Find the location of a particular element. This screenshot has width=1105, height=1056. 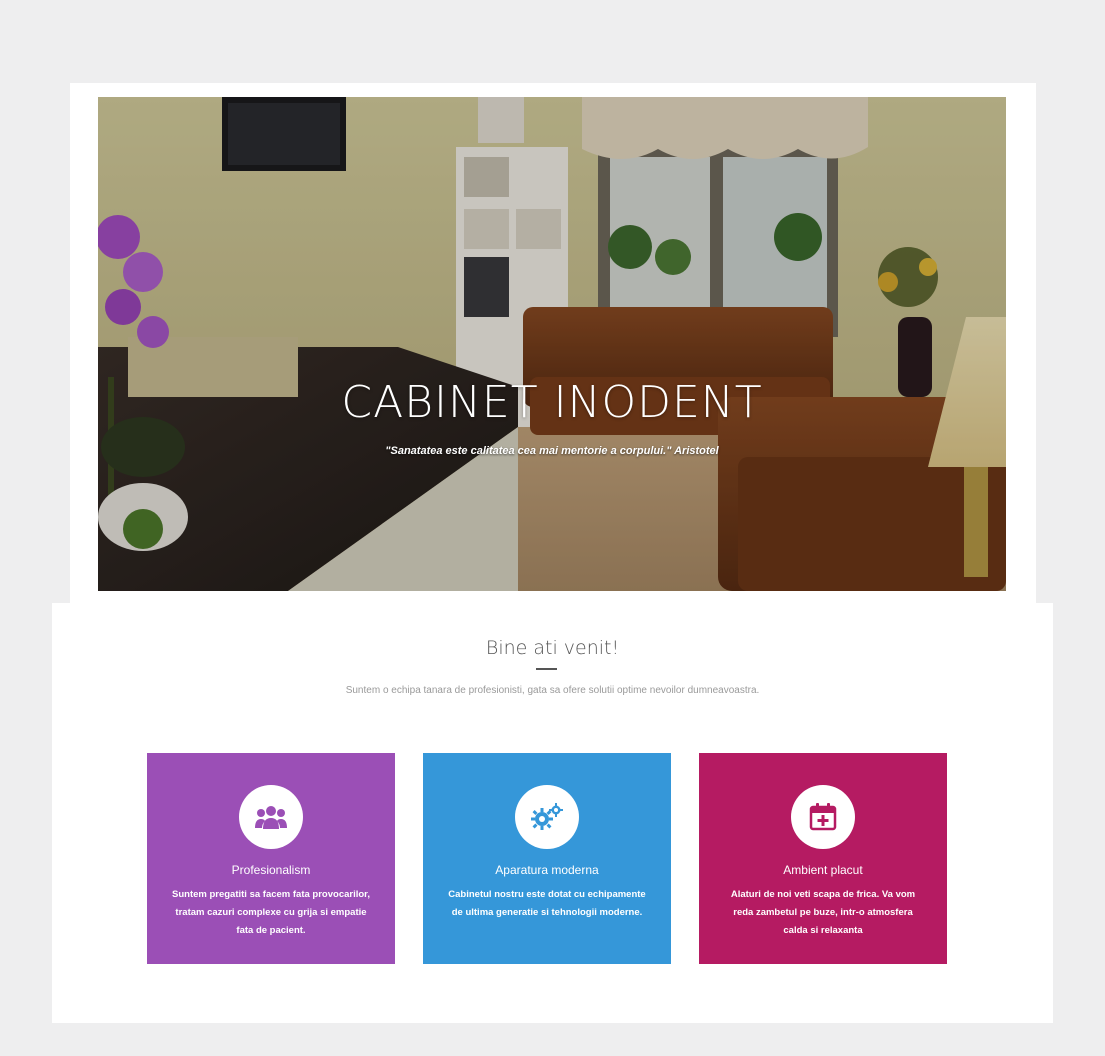

hero-title: CABINET INODENT is located at coordinates (552, 402).